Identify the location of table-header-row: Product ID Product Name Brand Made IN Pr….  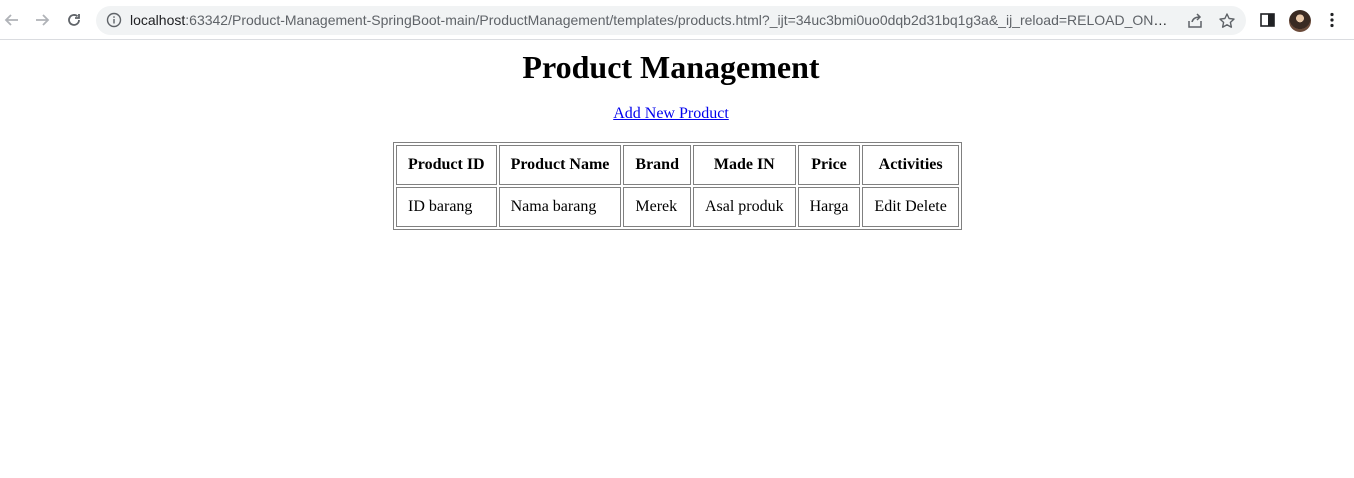
(677, 165).